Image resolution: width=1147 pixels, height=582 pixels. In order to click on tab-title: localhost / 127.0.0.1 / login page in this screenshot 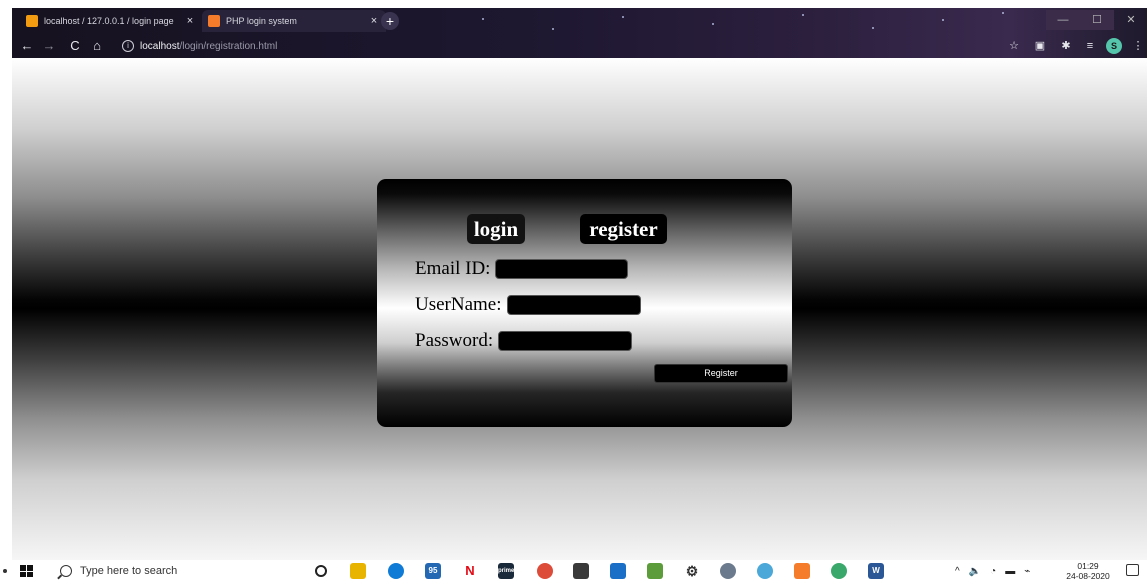, I will do `click(109, 21)`.